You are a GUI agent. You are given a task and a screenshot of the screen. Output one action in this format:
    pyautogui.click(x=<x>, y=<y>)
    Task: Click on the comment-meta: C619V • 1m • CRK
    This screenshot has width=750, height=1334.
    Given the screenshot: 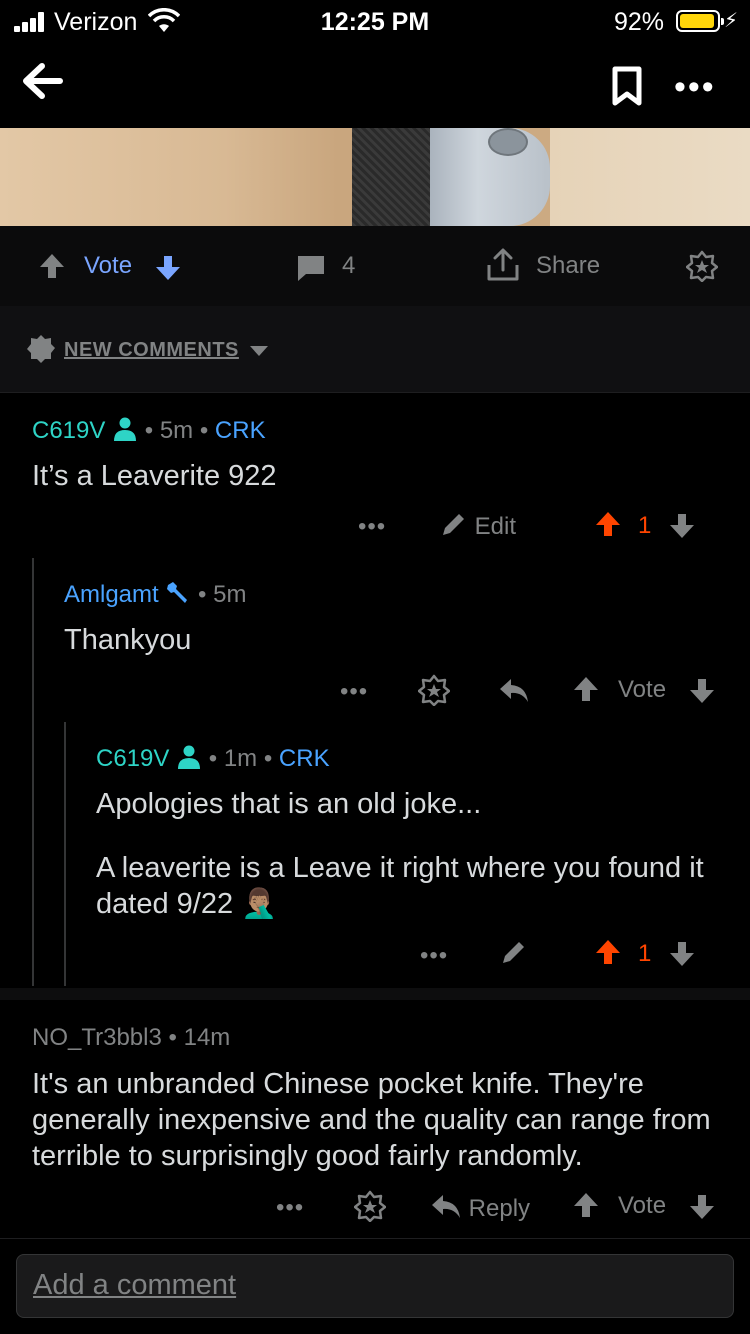 What is the action you would take?
    pyautogui.click(x=213, y=758)
    